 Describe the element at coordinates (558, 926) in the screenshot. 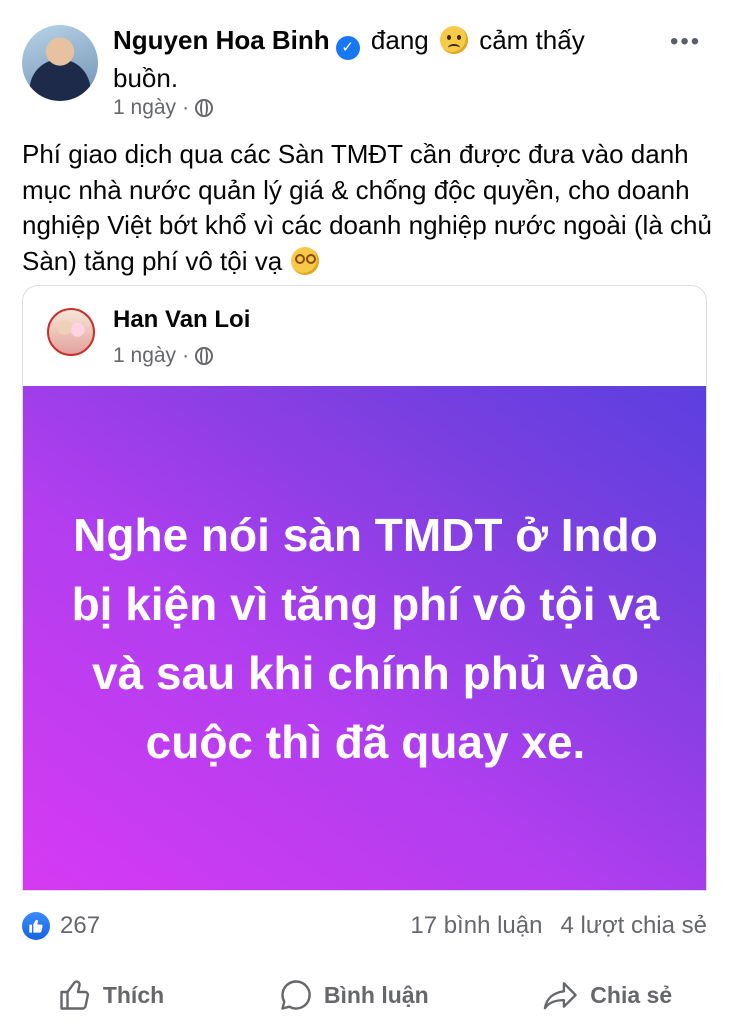

I see `engagement-stats: 17 bình luận 4 lượt chia sẻ` at that location.